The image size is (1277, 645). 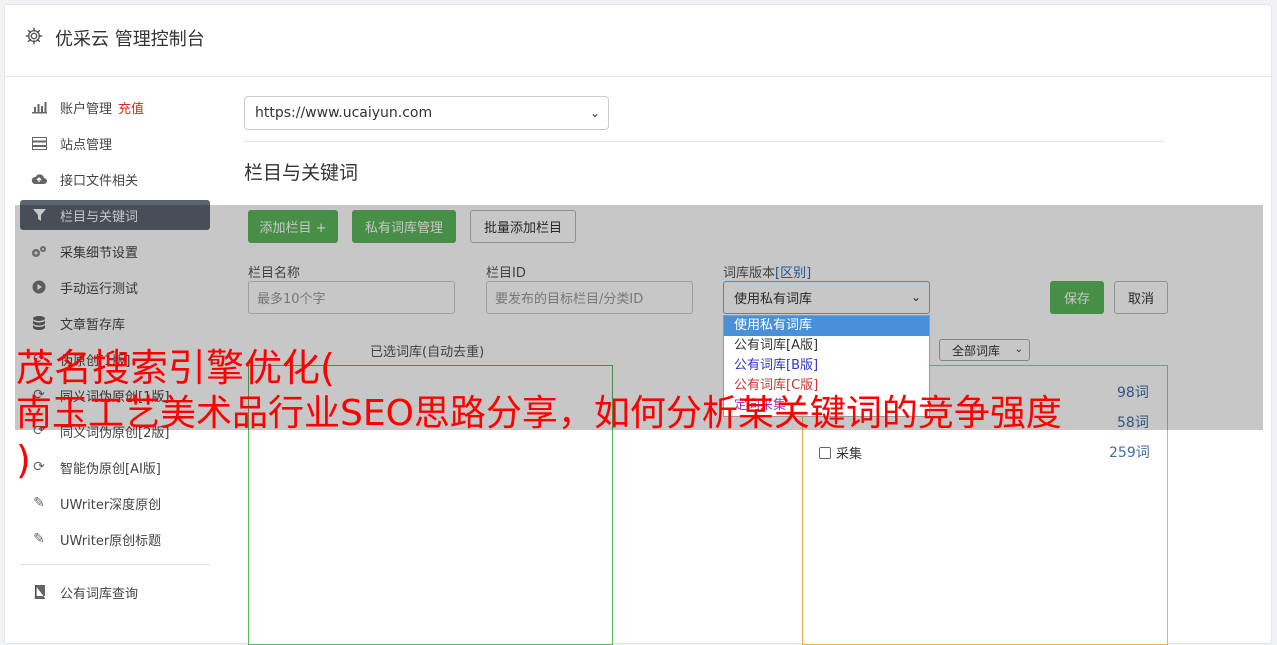 What do you see at coordinates (111, 541) in the screenshot?
I see `sidebar-item-label: UWriter原创标题` at bounding box center [111, 541].